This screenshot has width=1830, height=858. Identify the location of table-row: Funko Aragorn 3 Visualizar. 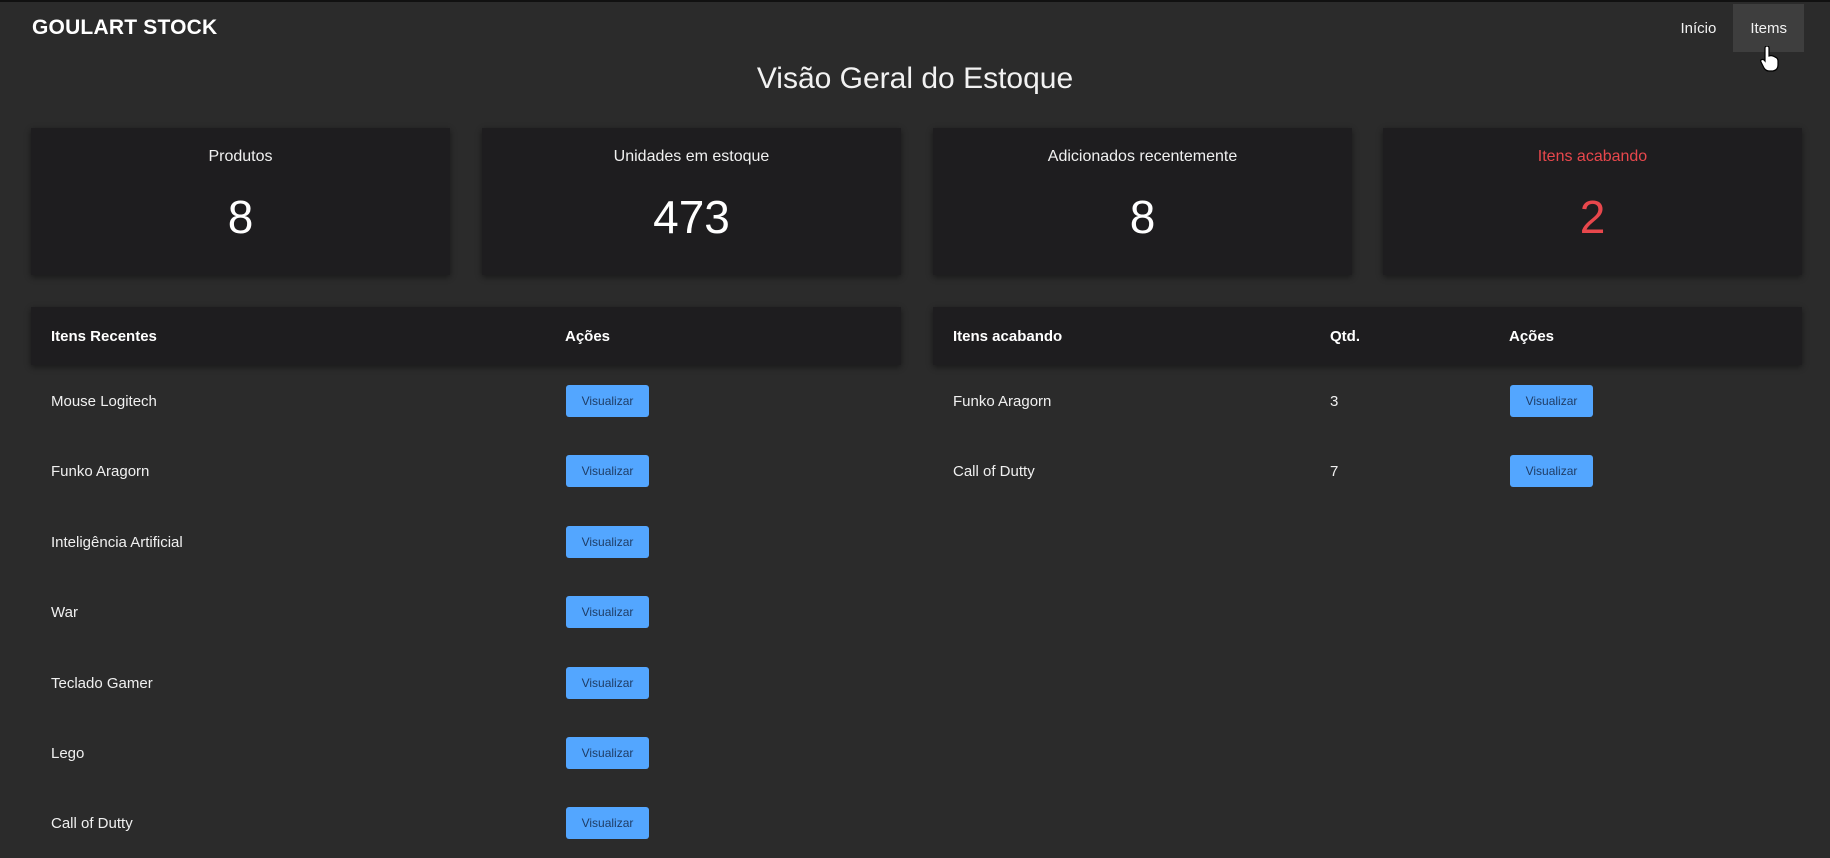
(1367, 401).